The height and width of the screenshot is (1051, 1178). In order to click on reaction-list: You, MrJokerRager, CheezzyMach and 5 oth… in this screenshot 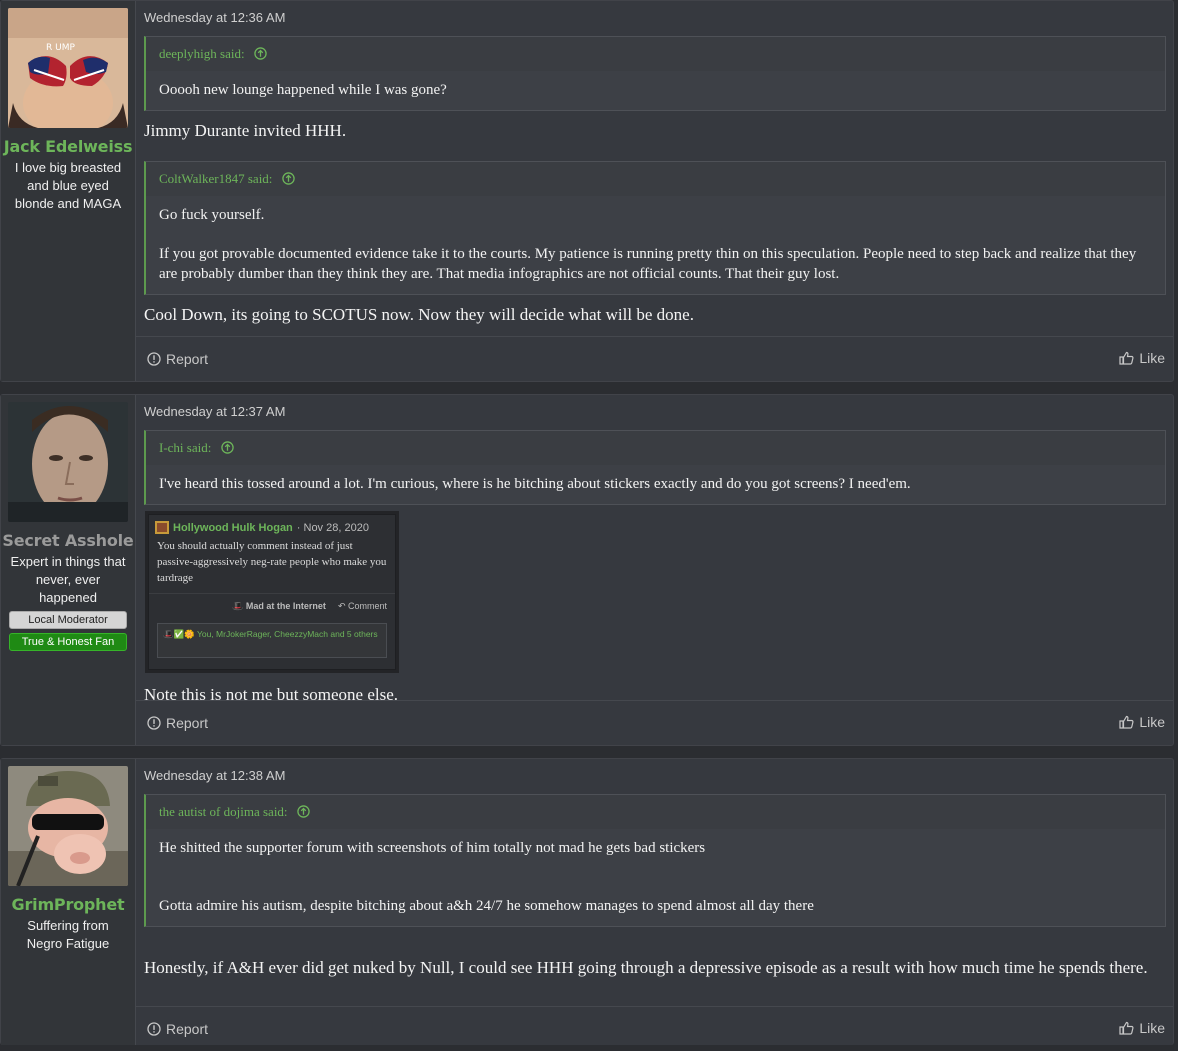, I will do `click(287, 634)`.